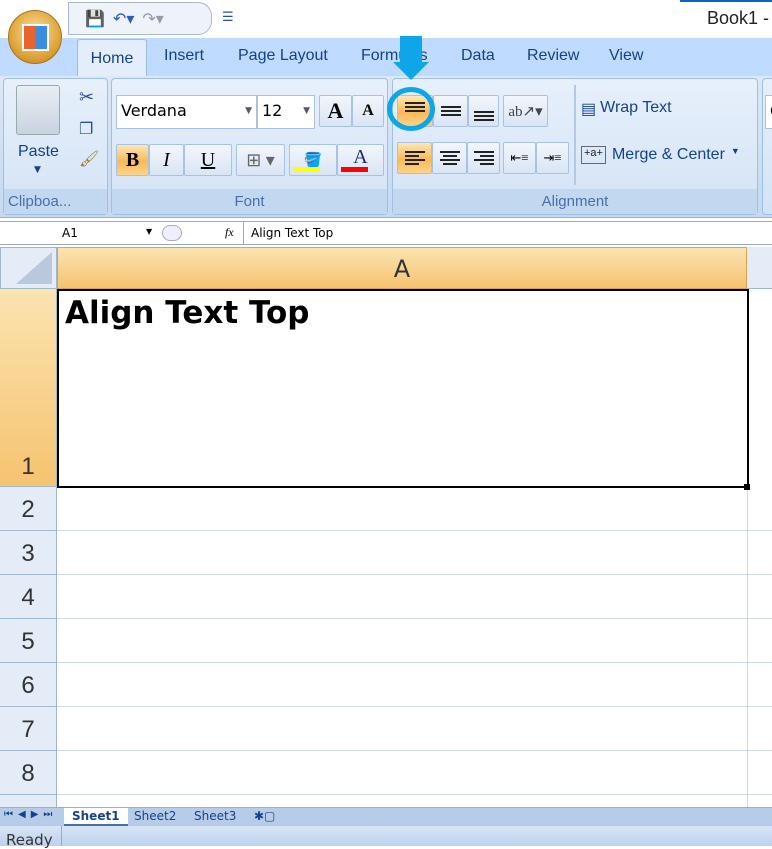  I want to click on bottom-align-button, so click(483, 111).